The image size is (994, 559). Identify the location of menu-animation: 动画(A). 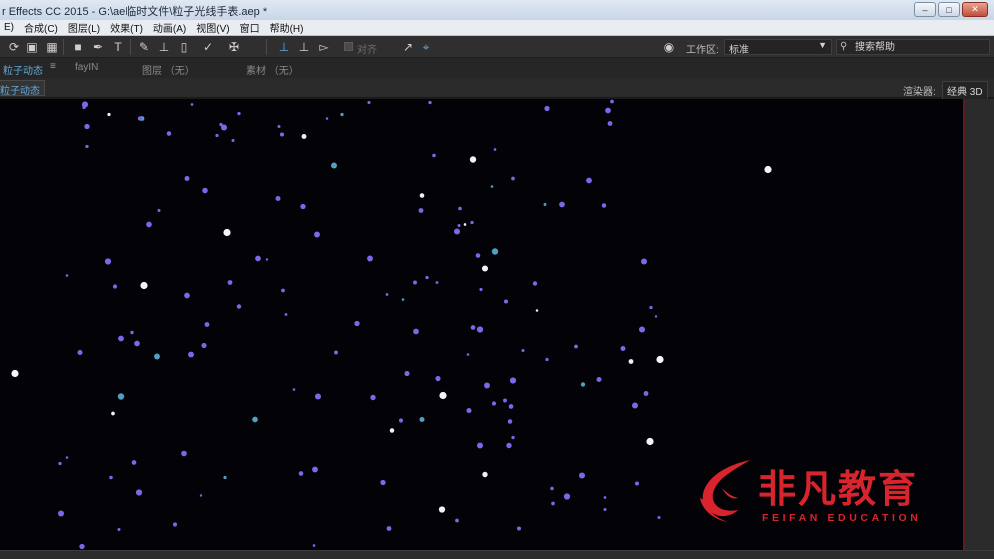
(170, 27).